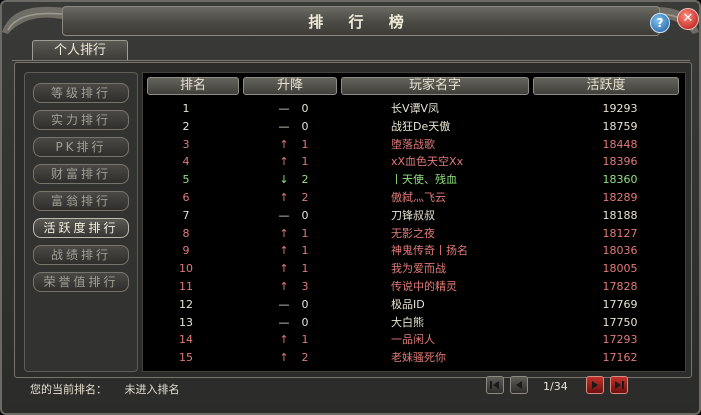 This screenshot has height=415, width=701. I want to click on activity-cell: 18289, so click(620, 197).